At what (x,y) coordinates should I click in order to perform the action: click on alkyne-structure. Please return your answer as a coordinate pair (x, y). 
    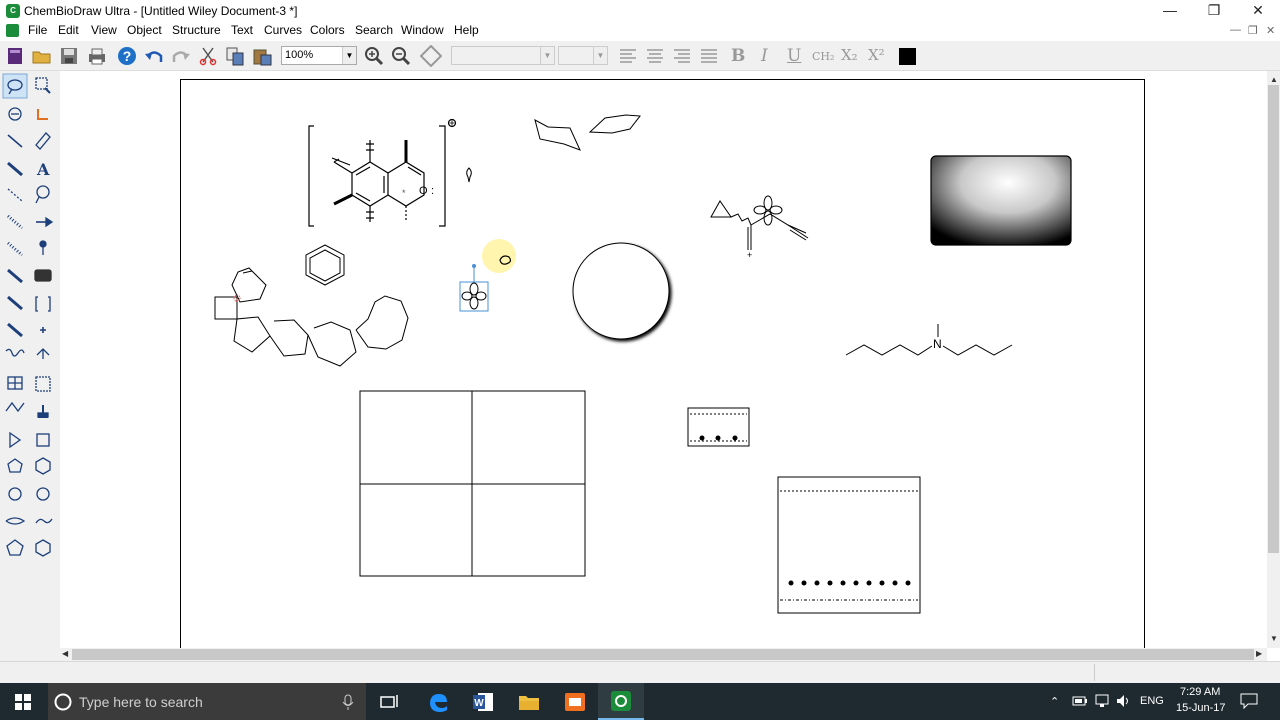
    Looking at the image, I should click on (759, 222).